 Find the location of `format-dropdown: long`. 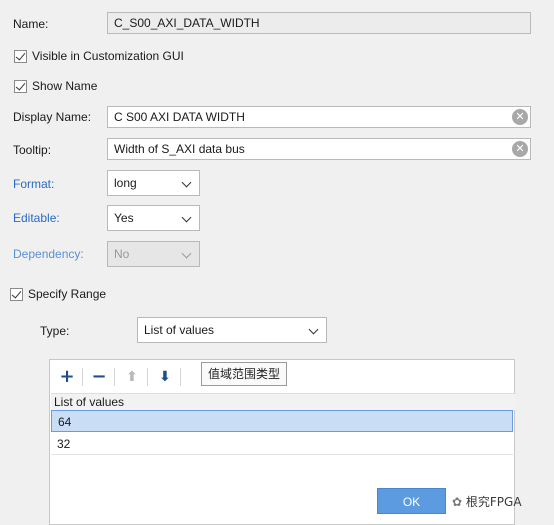

format-dropdown: long is located at coordinates (153, 183).